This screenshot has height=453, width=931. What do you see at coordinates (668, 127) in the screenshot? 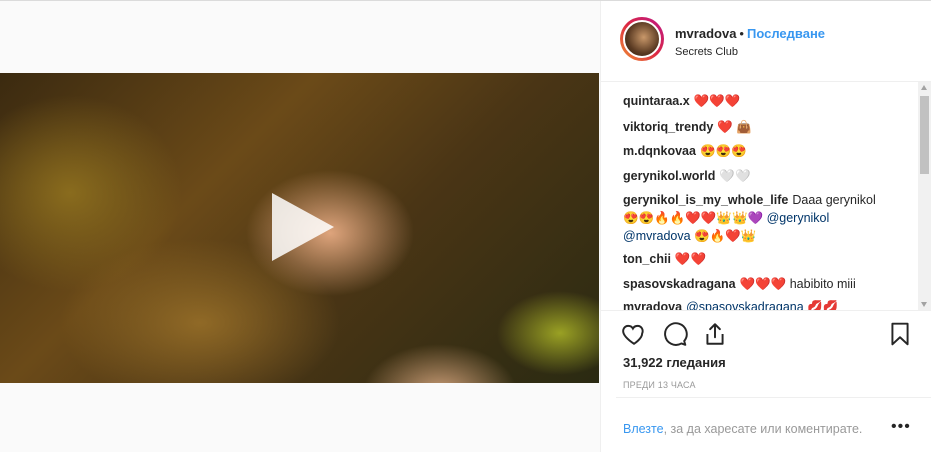
I see `comment-username: viktoriq_trendy` at bounding box center [668, 127].